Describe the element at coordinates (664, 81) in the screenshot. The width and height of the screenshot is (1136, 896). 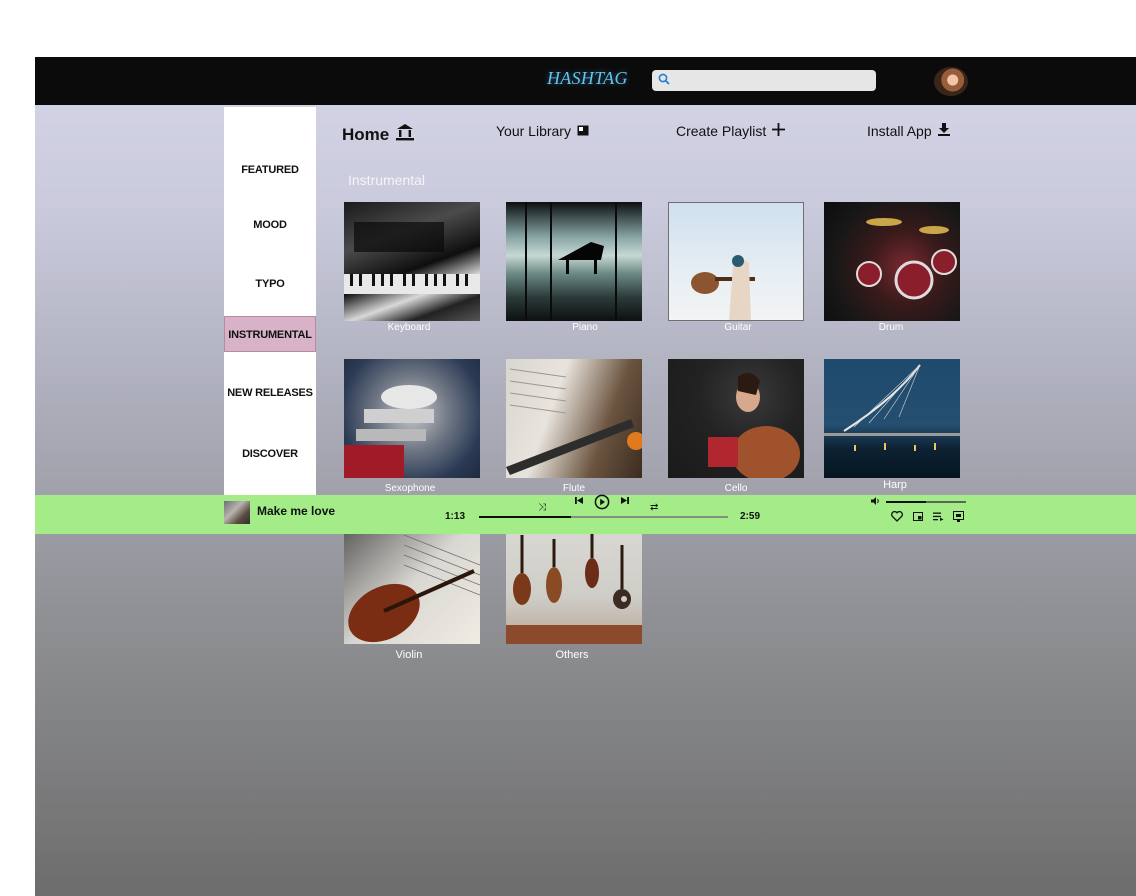
I see `search-icon` at that location.